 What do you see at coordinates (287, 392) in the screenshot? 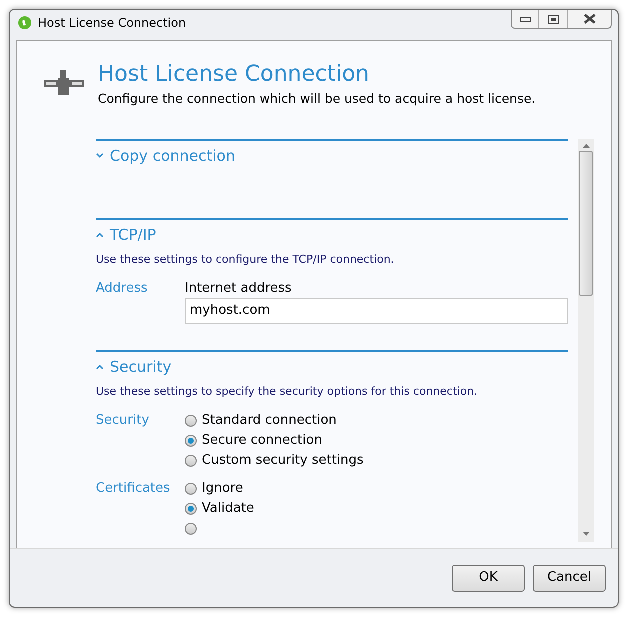
I see `section-description: Use these settings to specify the security options for this connection.` at bounding box center [287, 392].